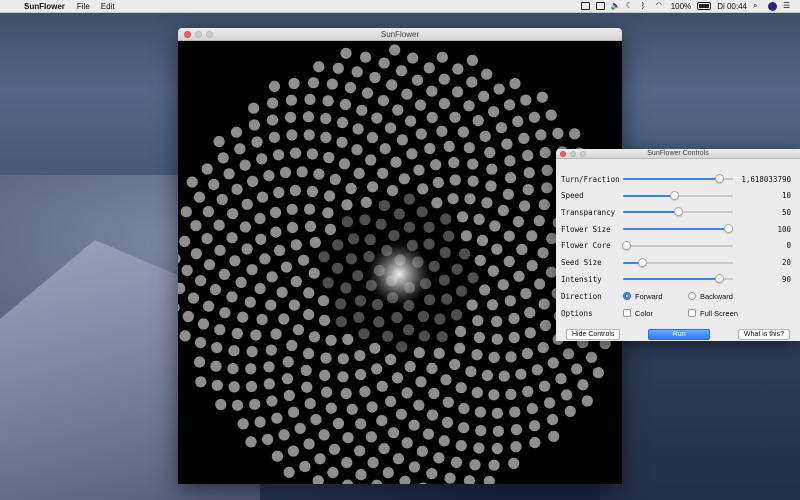  Describe the element at coordinates (704, 6) in the screenshot. I see `battery-icon` at that location.